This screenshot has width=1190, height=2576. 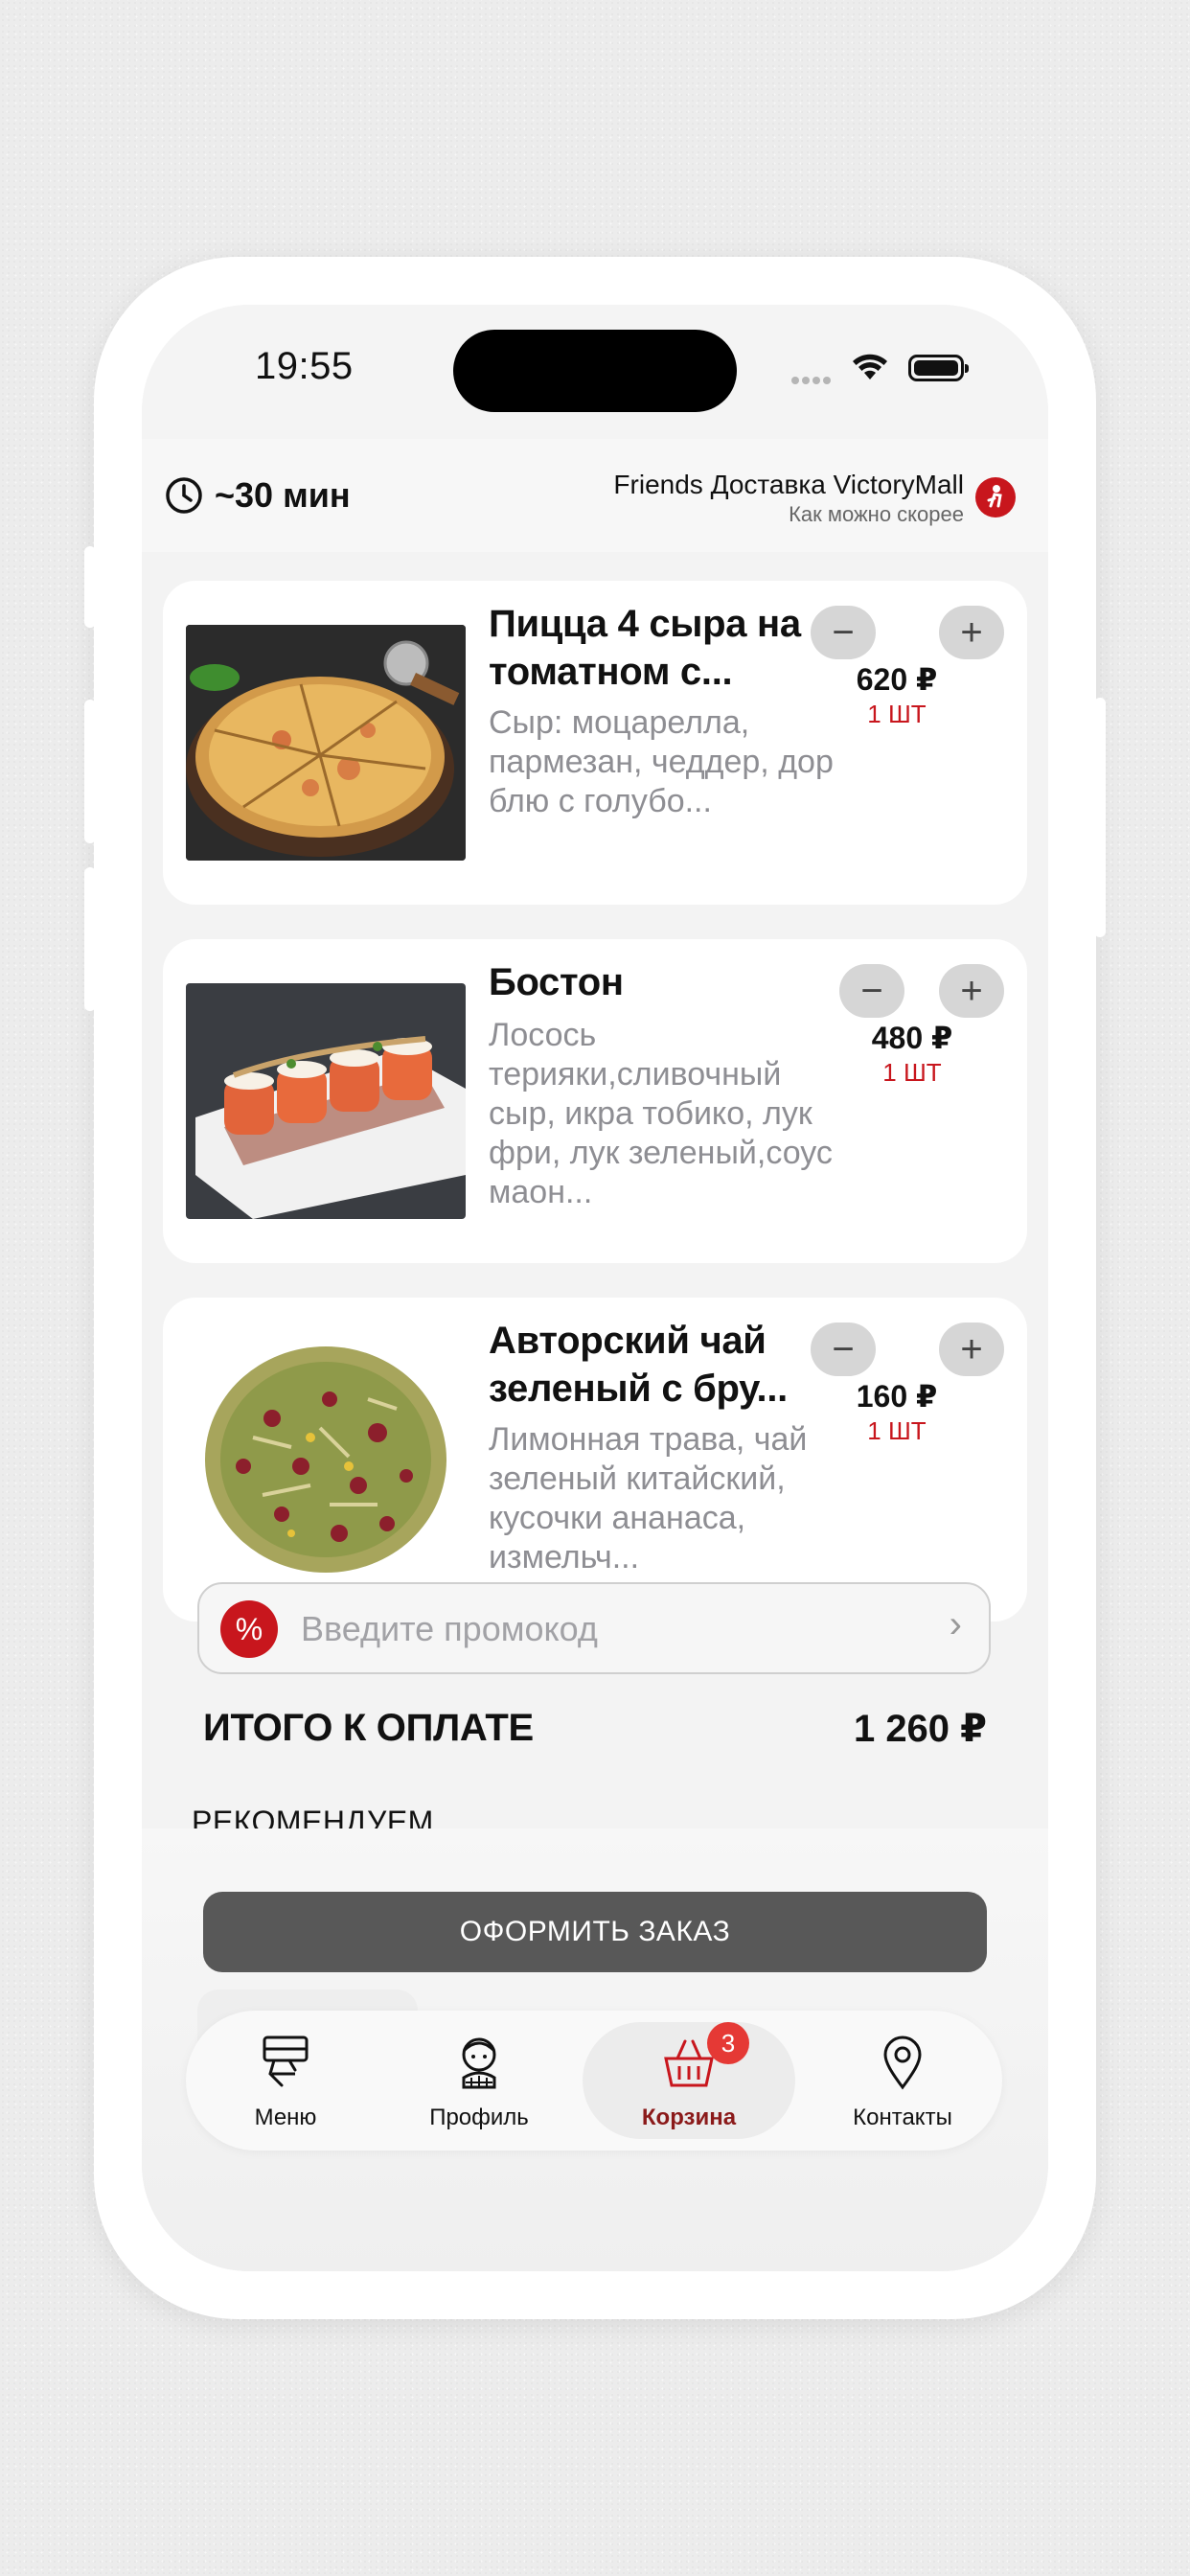 I want to click on tab-label: Меню, so click(x=286, y=2117).